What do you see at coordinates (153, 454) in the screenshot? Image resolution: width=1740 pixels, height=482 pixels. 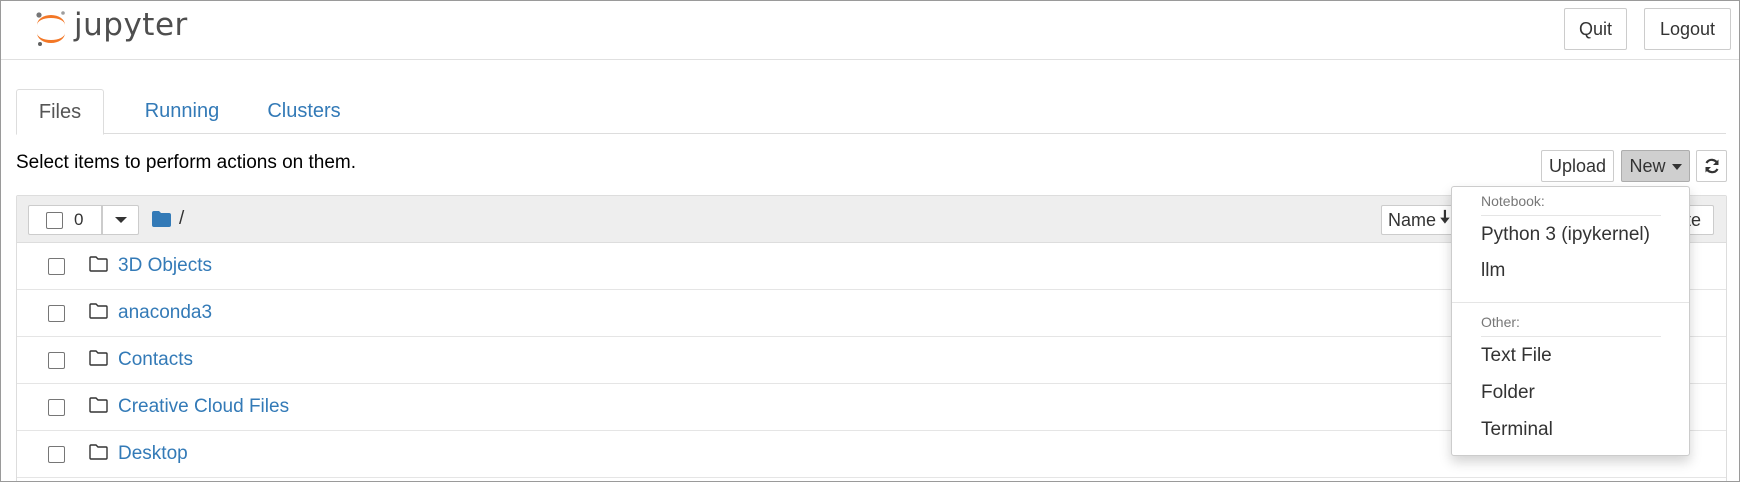 I see `item-name-link: Desktop` at bounding box center [153, 454].